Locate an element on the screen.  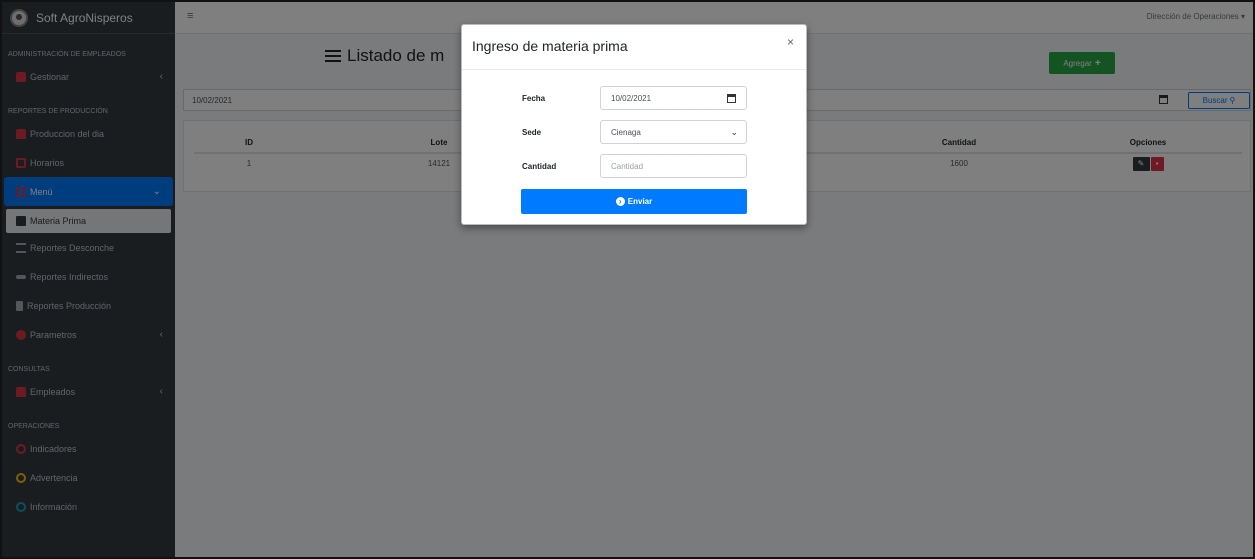
fecha-value: 10/02/2021 is located at coordinates (631, 98).